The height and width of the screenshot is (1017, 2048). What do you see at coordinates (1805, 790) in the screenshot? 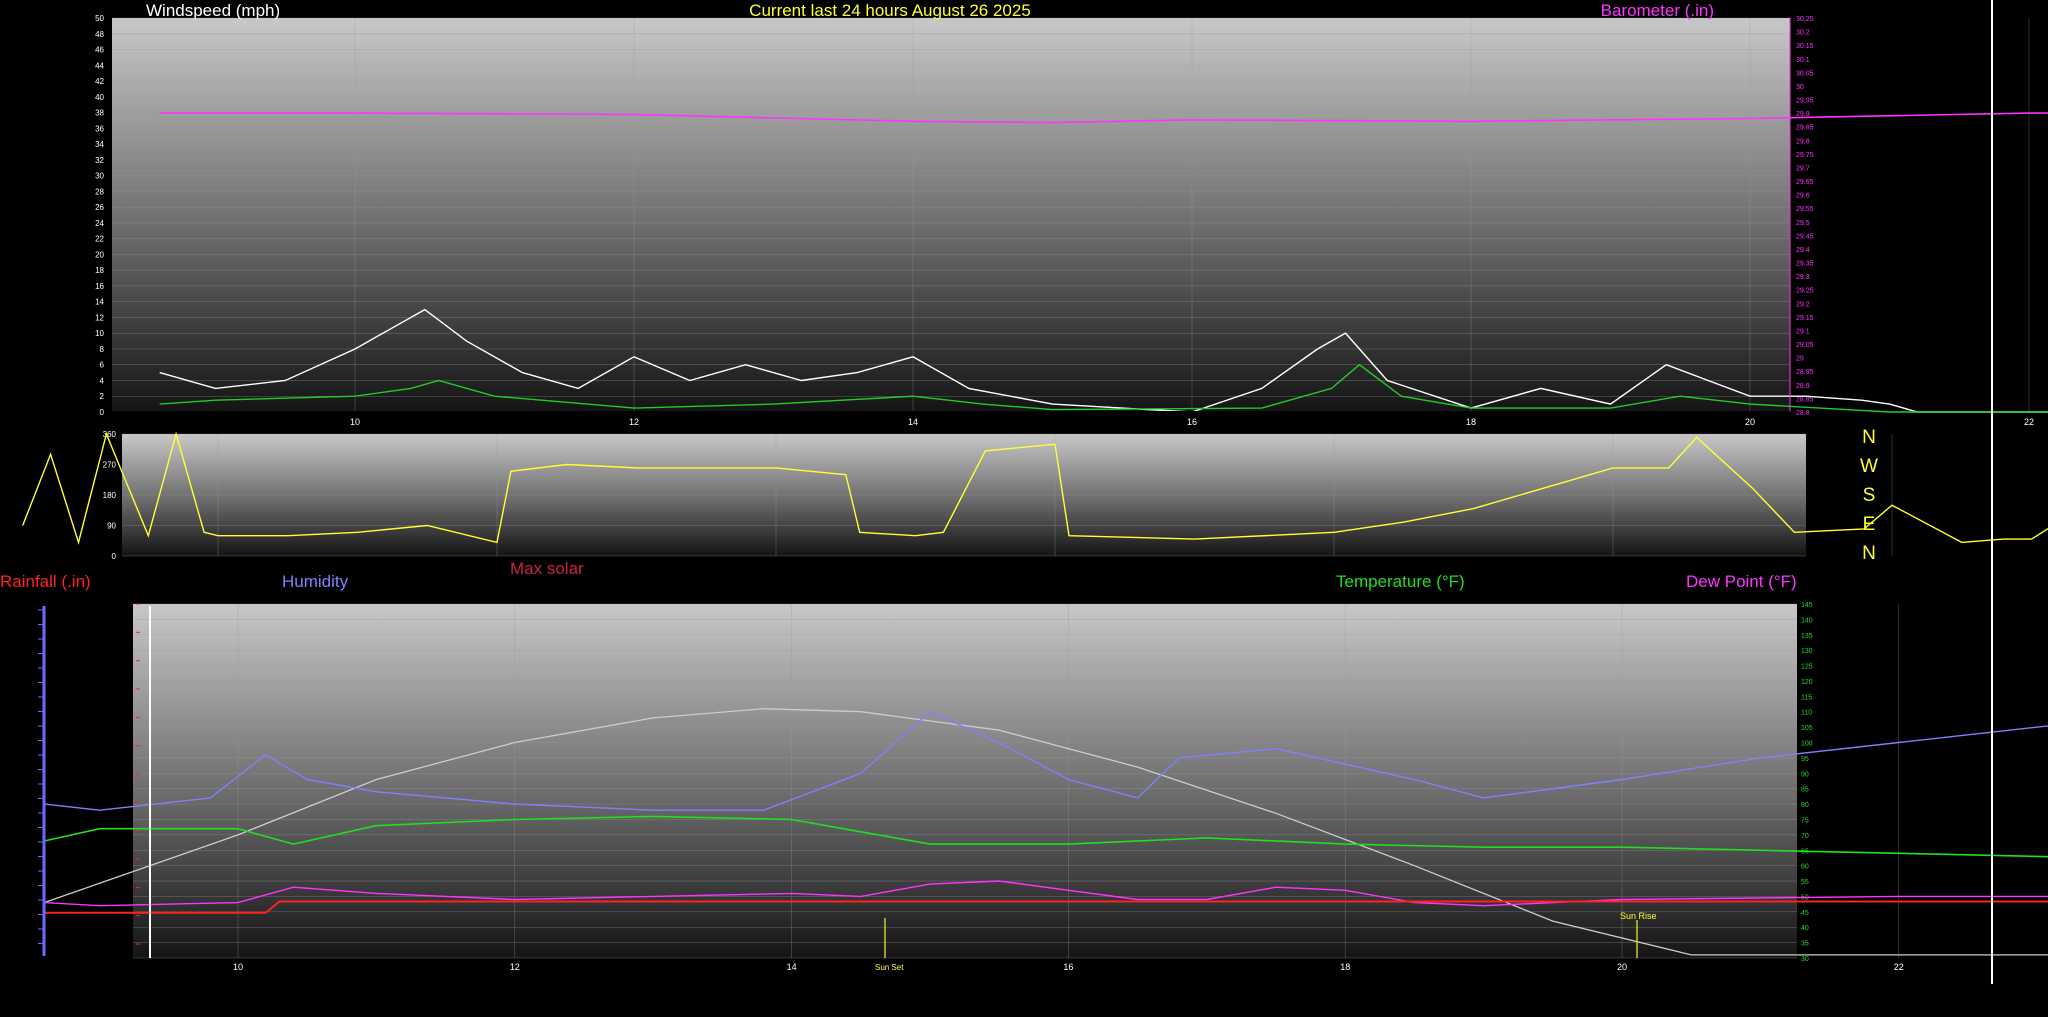
I see `temp-y-tick-label: 85` at bounding box center [1805, 790].